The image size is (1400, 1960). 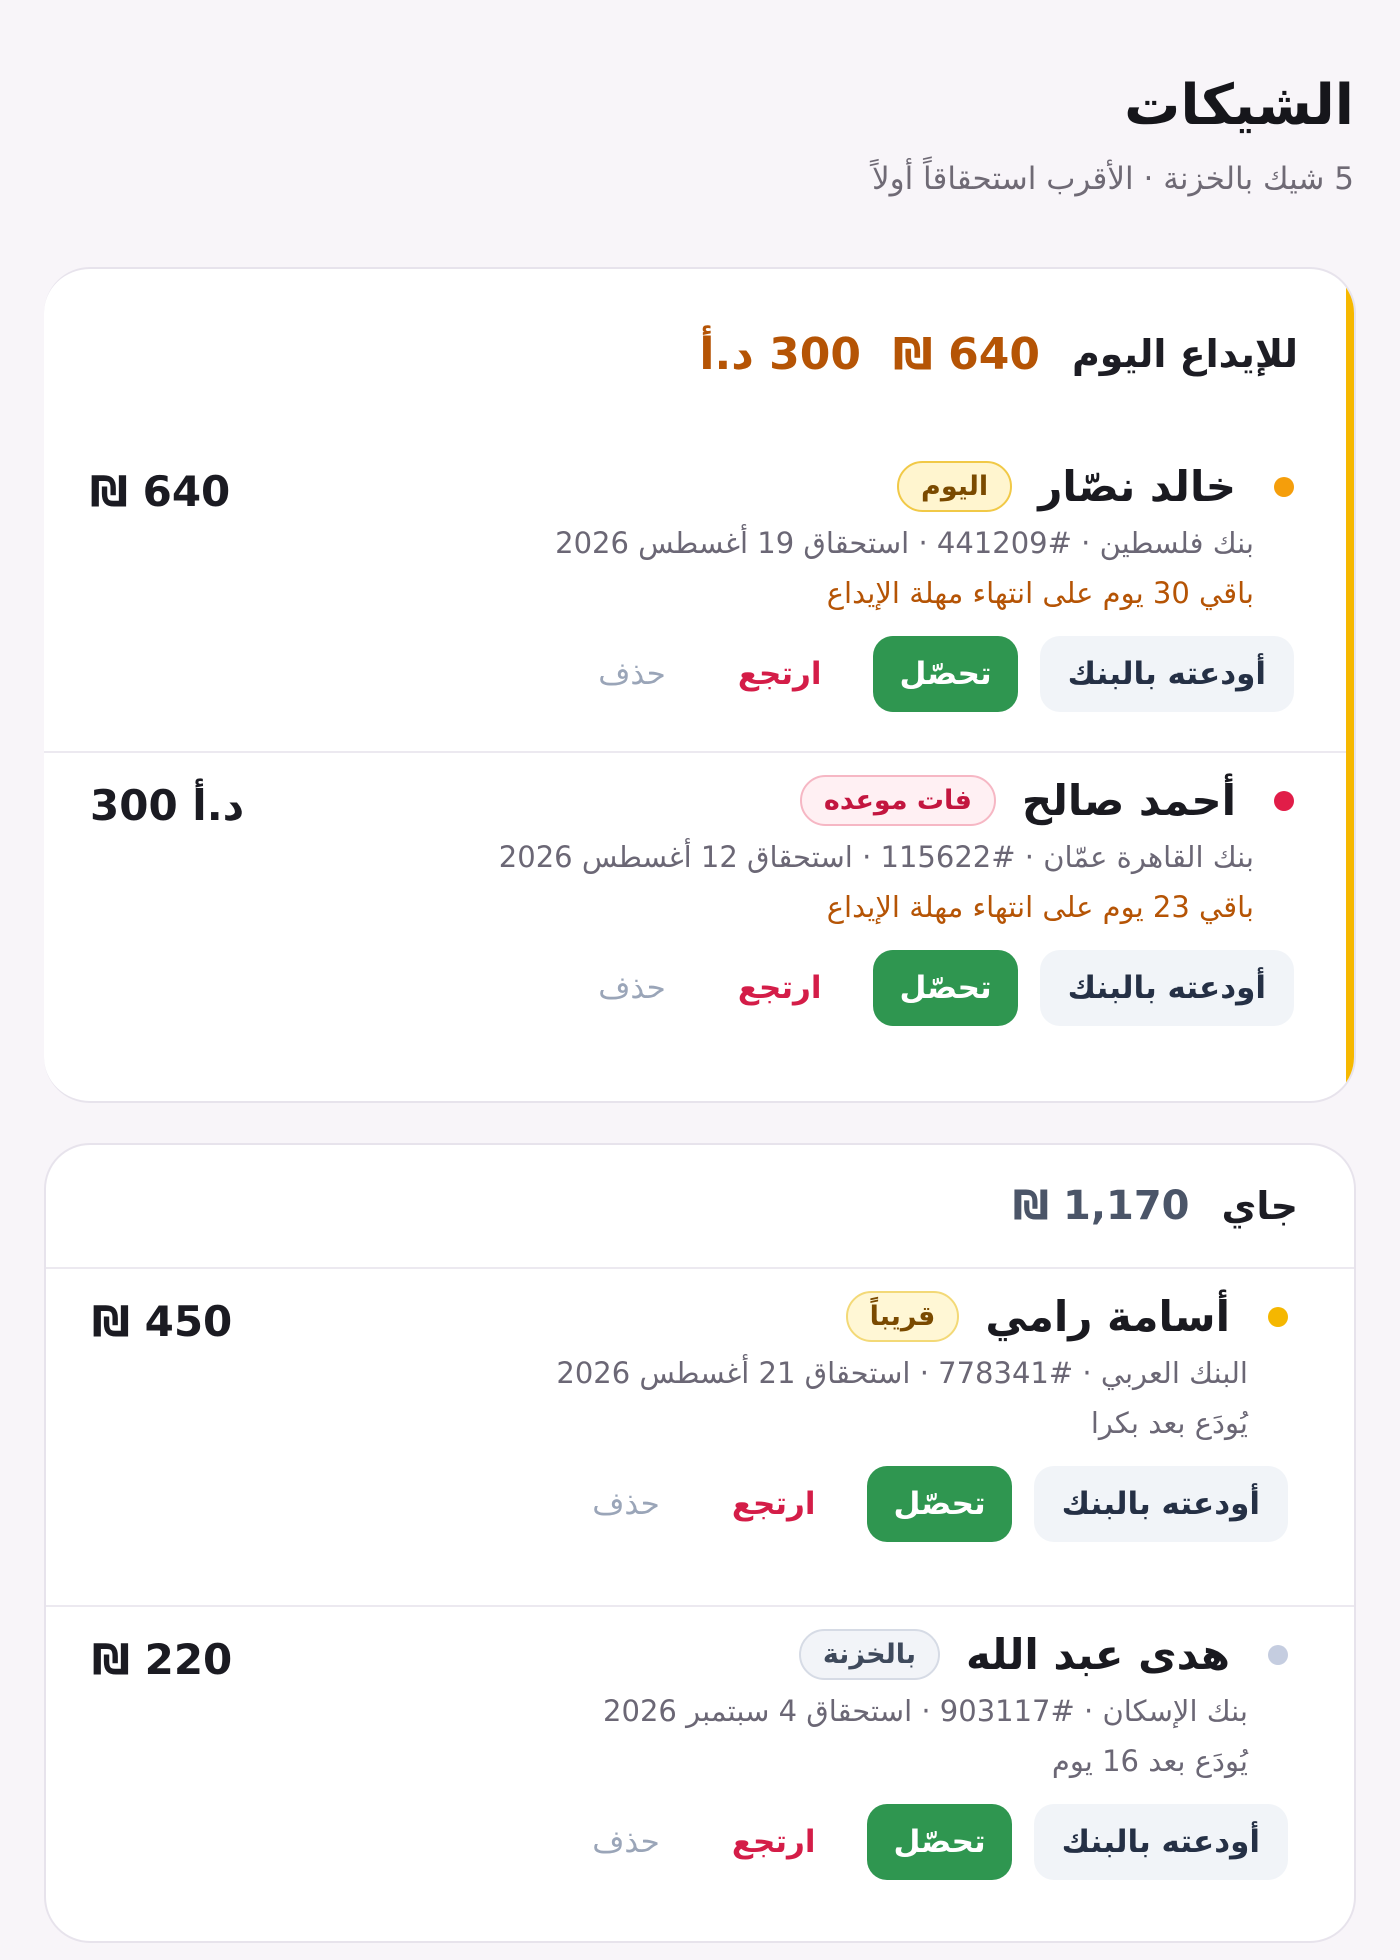 I want to click on check-payer-name: هدى عبد الله, so click(x=1098, y=1655).